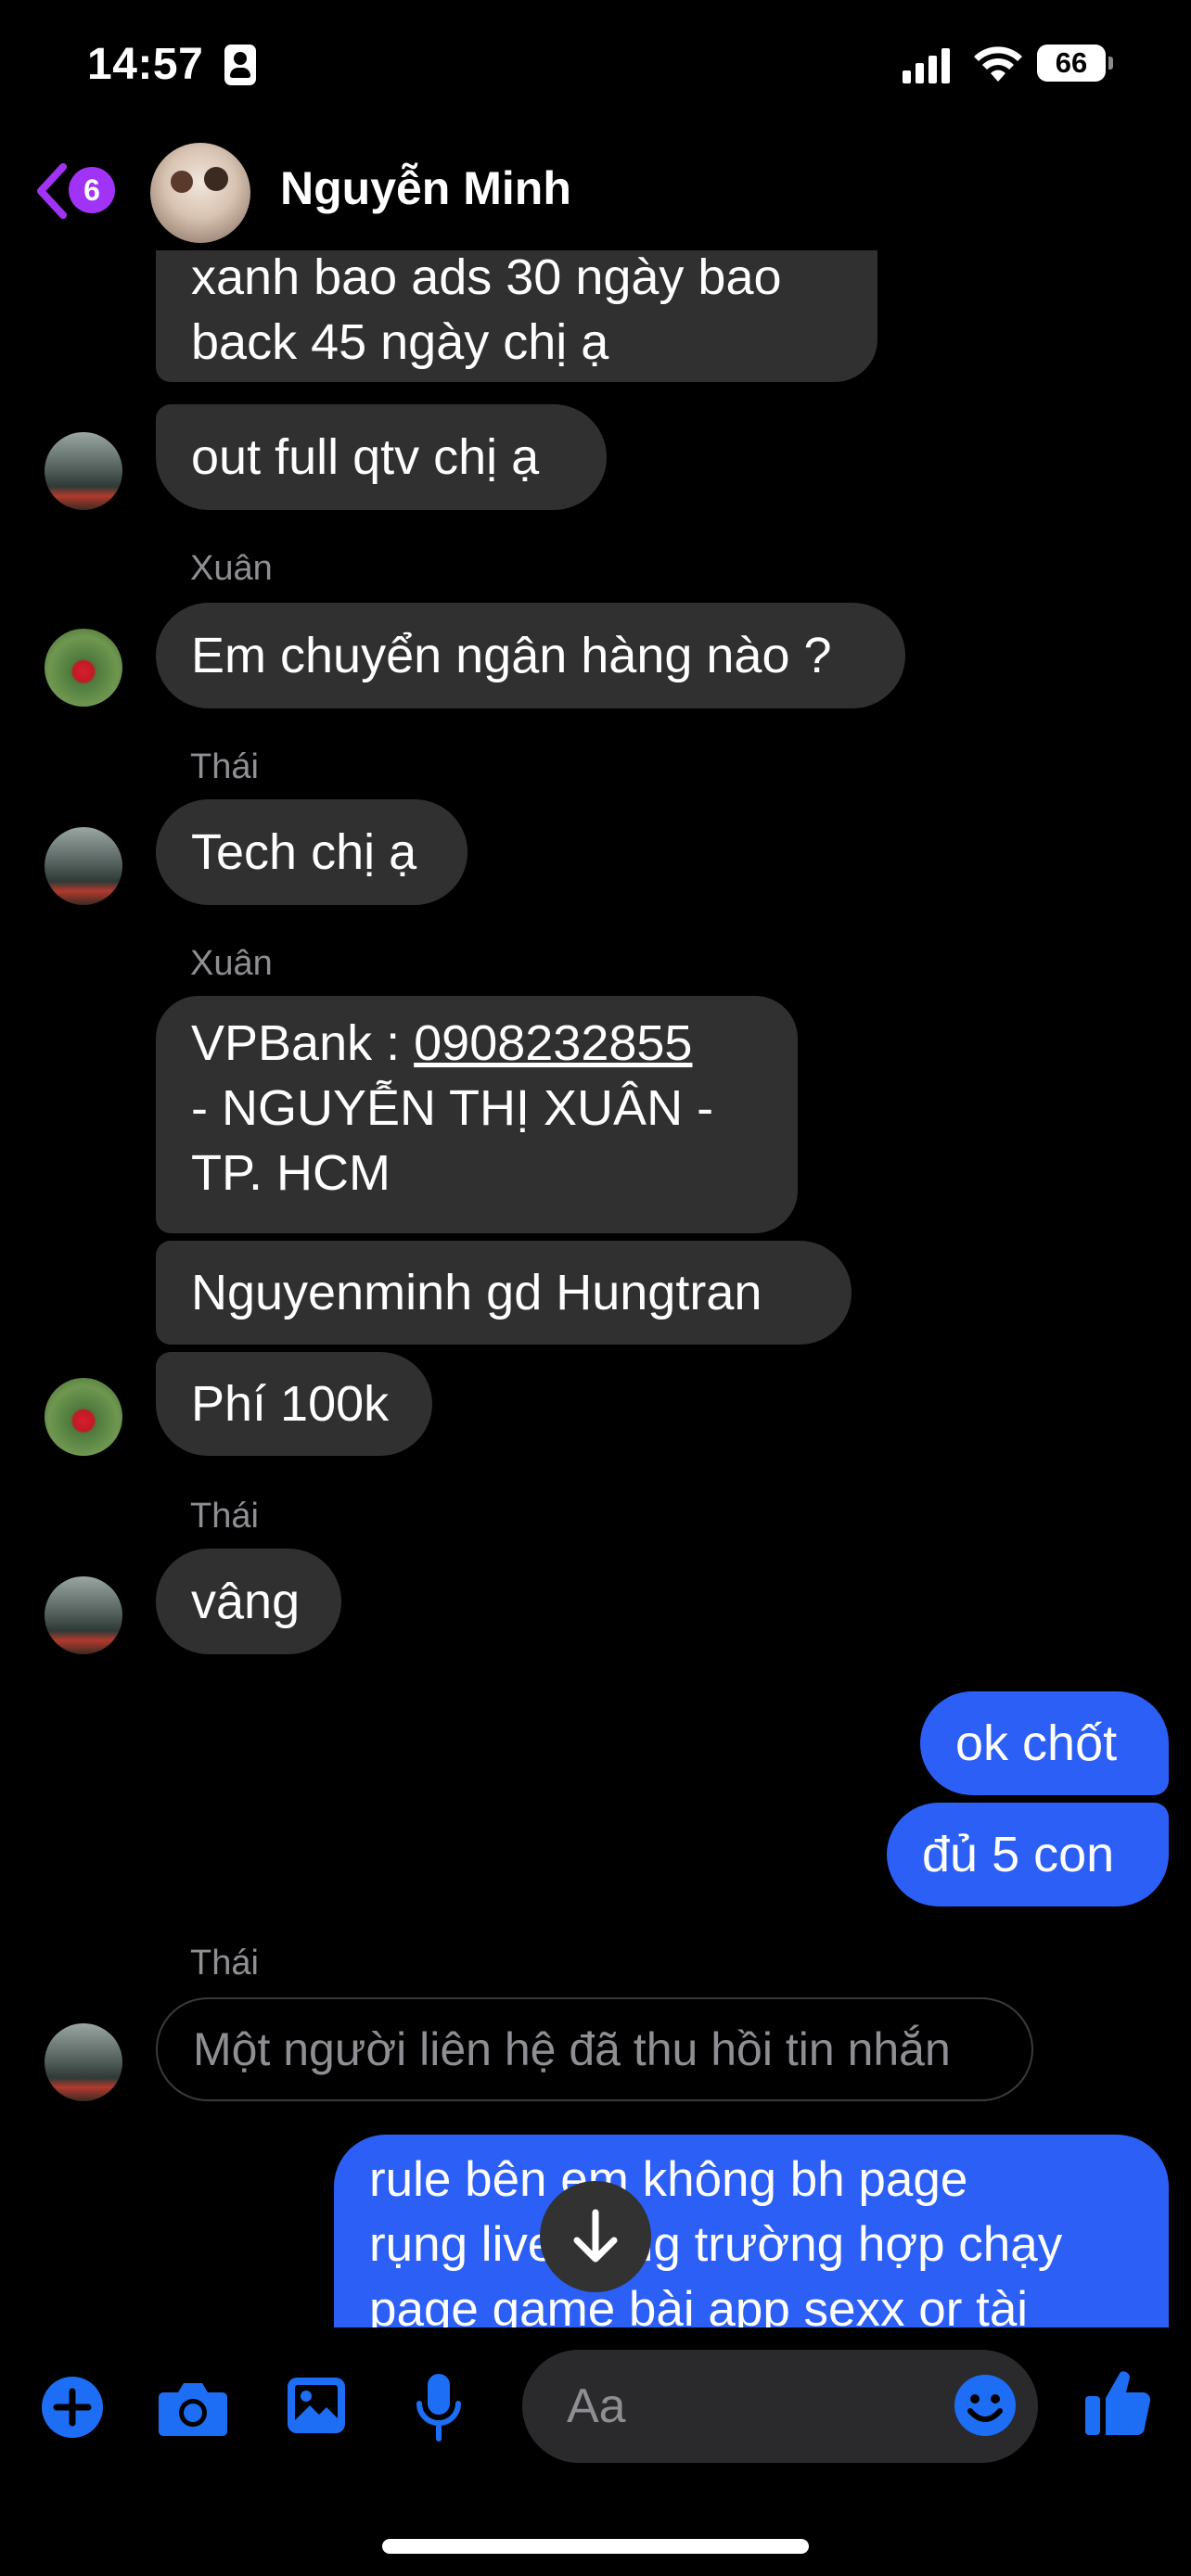 This screenshot has width=1191, height=2576. What do you see at coordinates (595, 2546) in the screenshot?
I see `home-indicator` at bounding box center [595, 2546].